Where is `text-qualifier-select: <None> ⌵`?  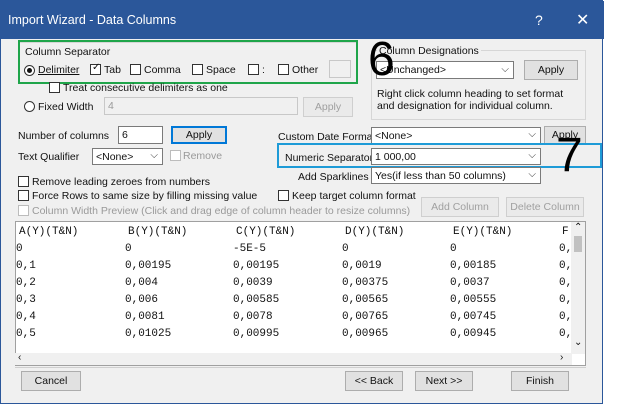 text-qualifier-select: <None> ⌵ is located at coordinates (127, 156).